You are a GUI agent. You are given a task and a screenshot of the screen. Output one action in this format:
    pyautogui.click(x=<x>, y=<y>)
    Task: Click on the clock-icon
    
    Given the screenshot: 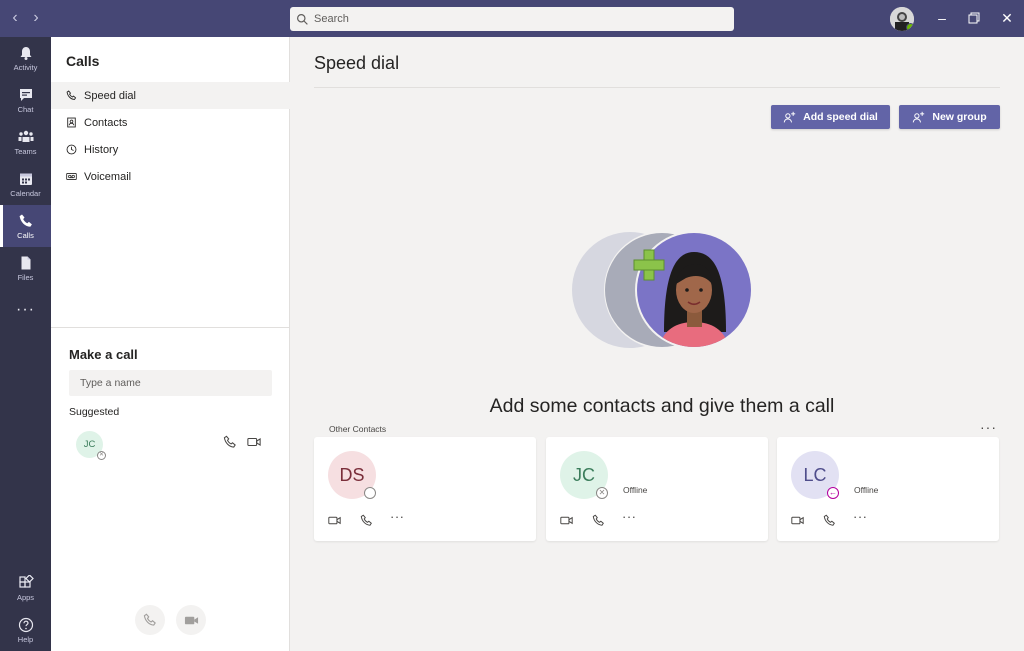 What is the action you would take?
    pyautogui.click(x=71, y=149)
    